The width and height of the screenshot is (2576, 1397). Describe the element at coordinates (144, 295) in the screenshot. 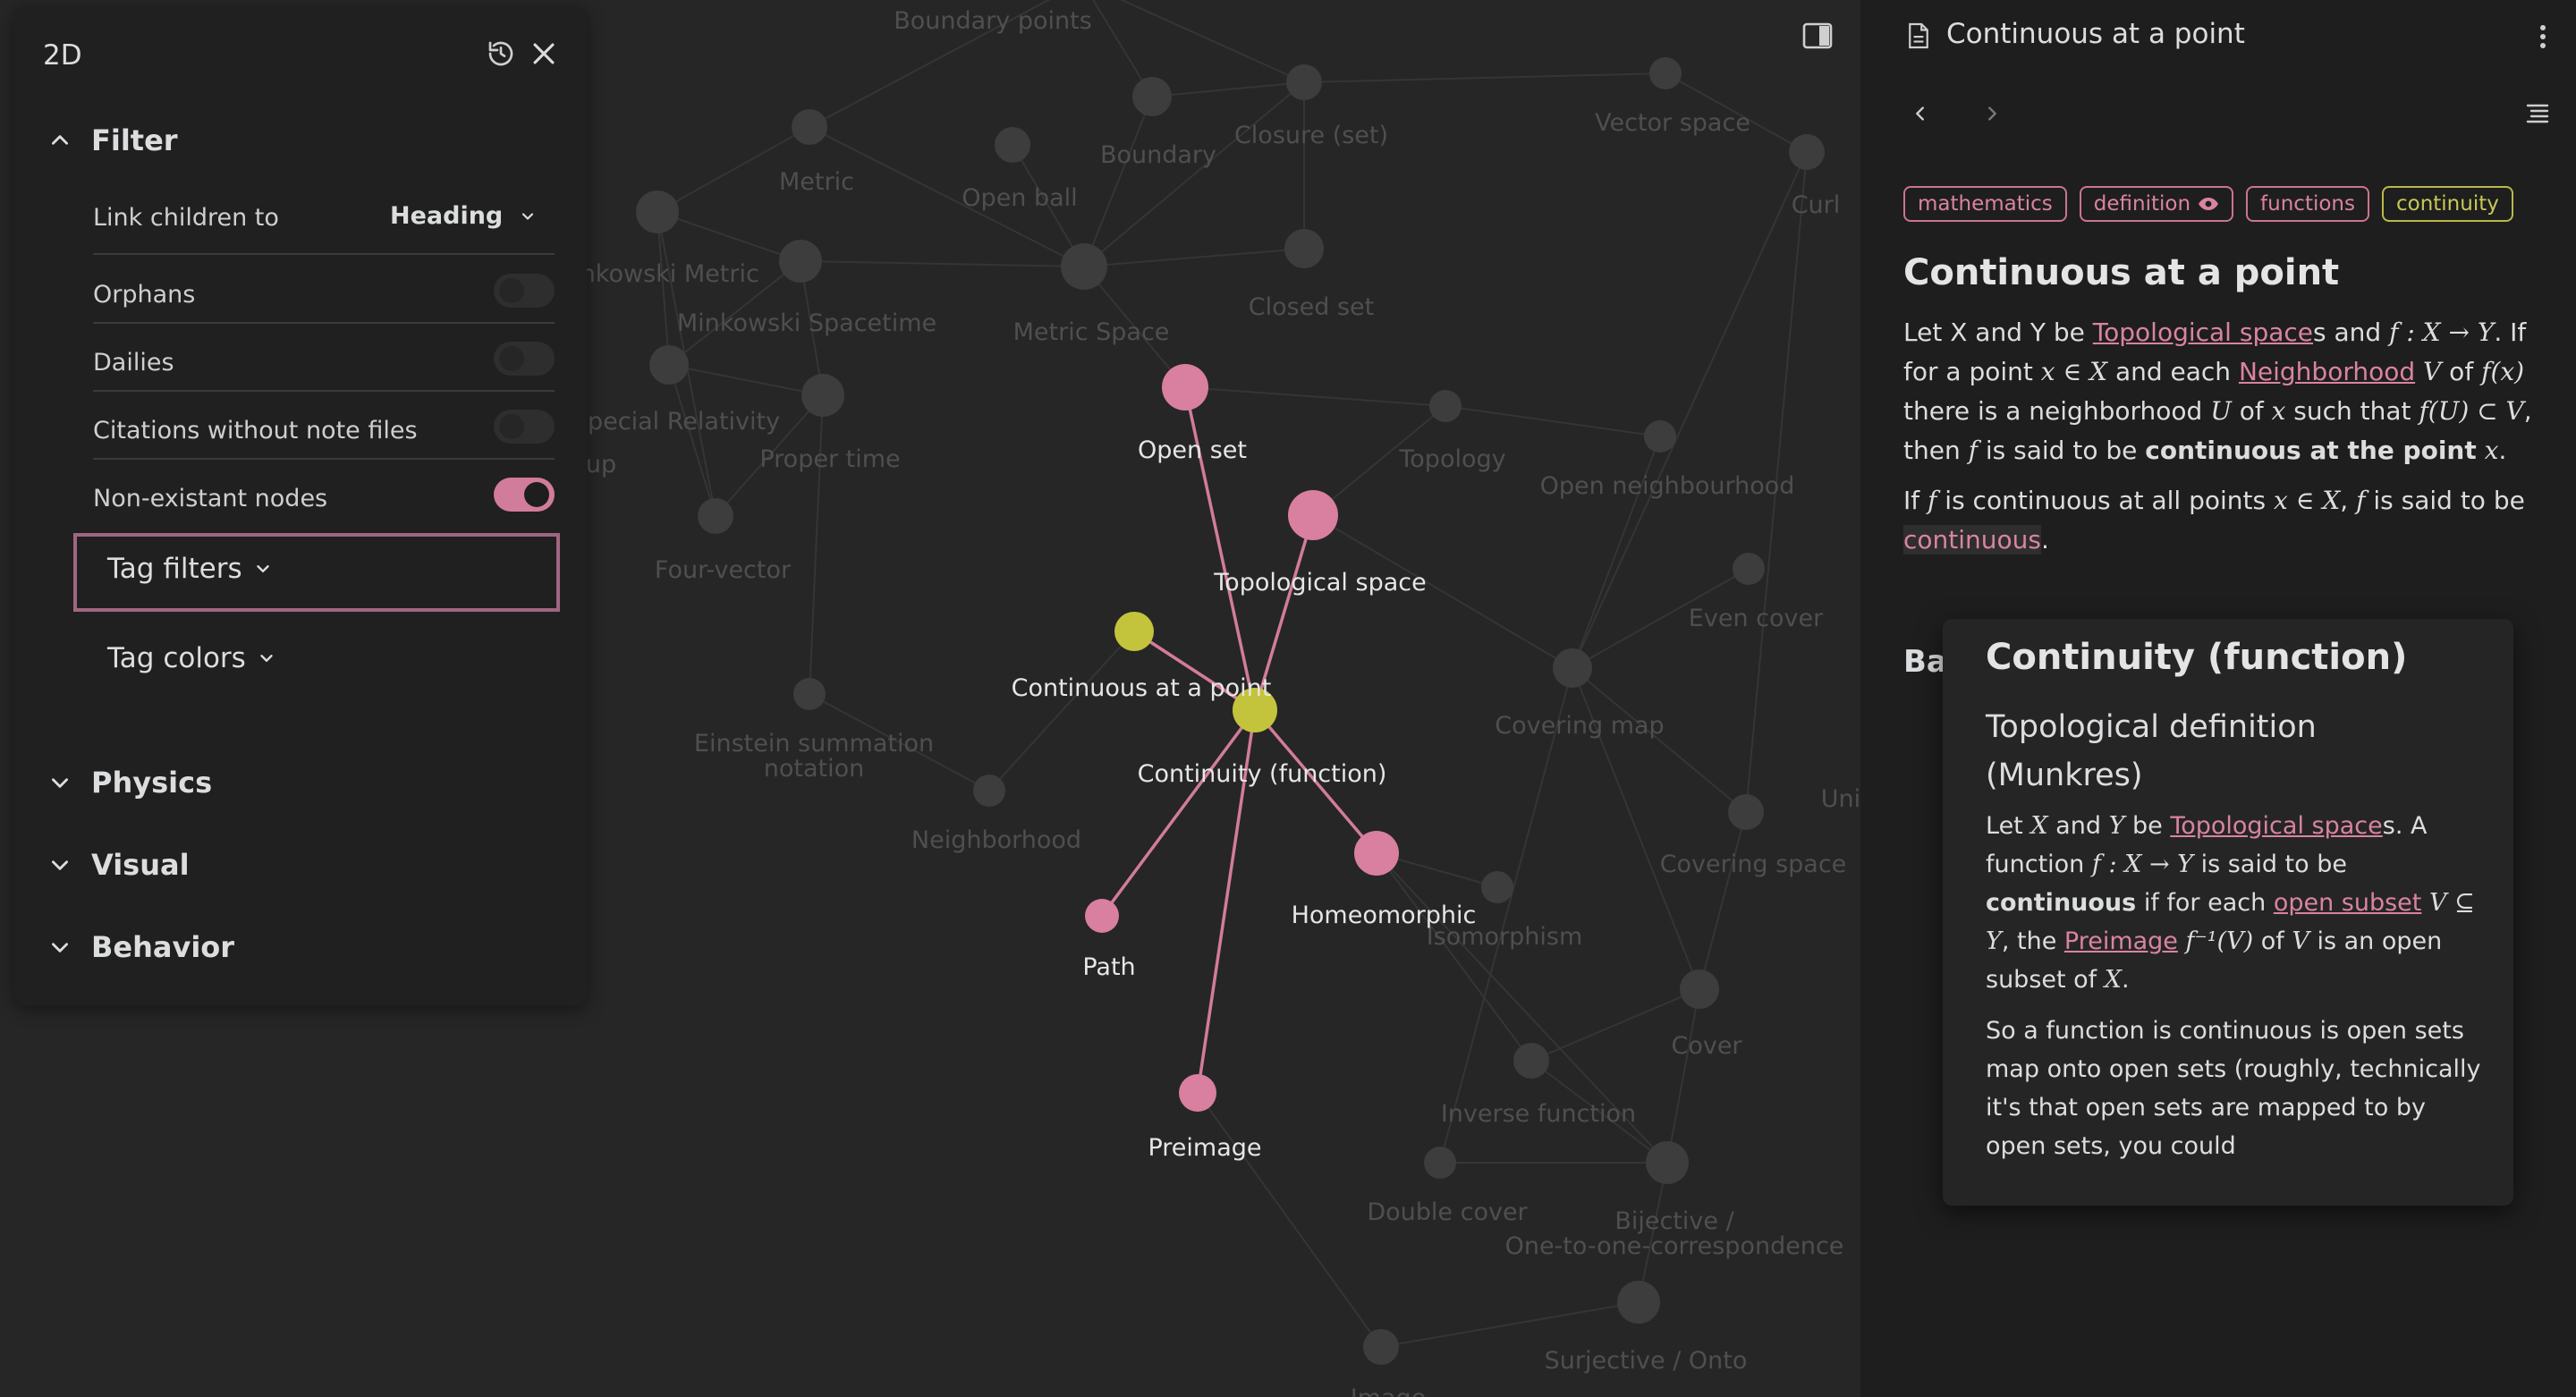

I see `orphans-label: Orphans` at that location.